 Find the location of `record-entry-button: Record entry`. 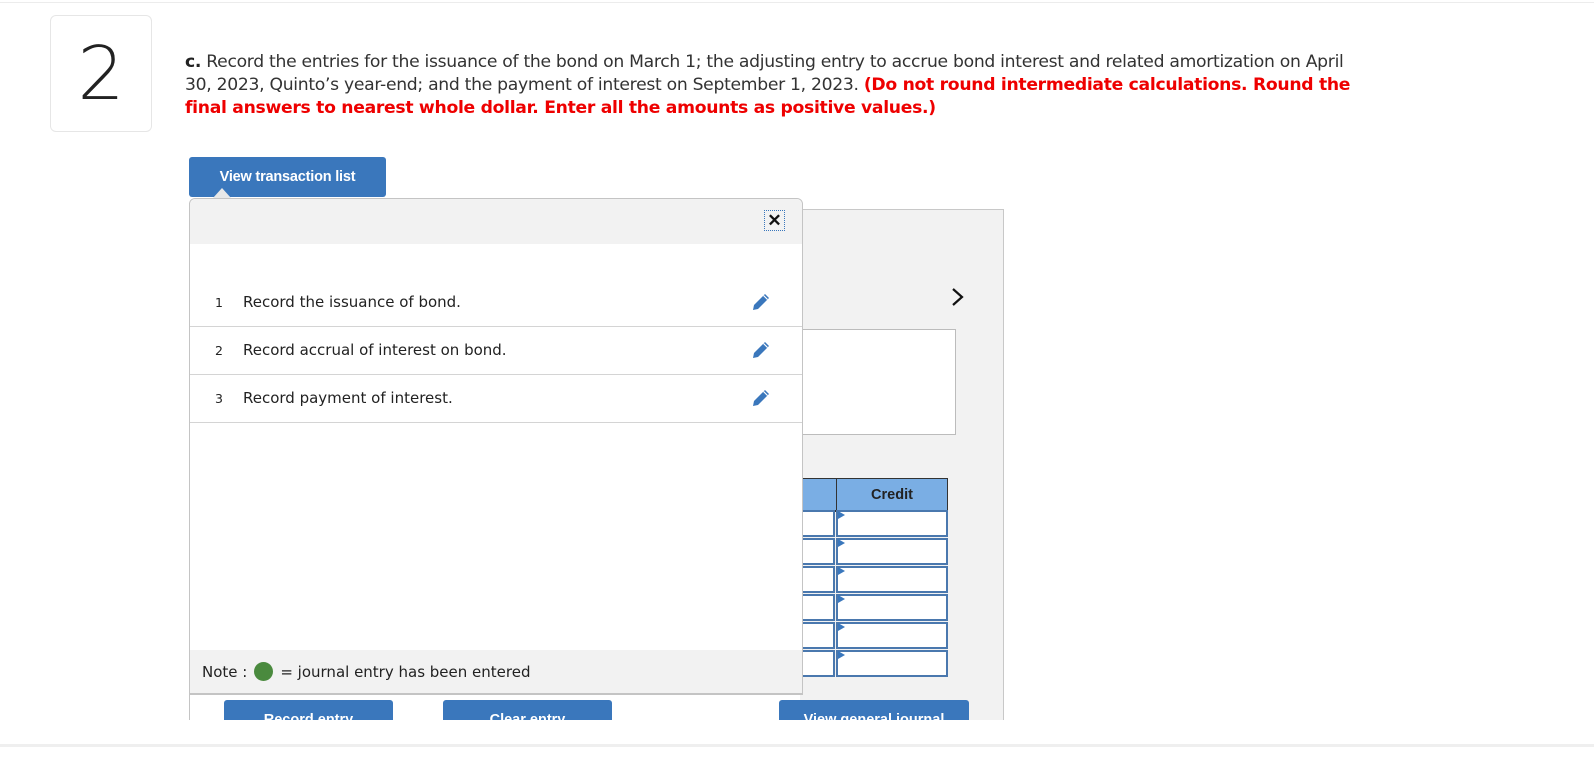

record-entry-button: Record entry is located at coordinates (308, 710).